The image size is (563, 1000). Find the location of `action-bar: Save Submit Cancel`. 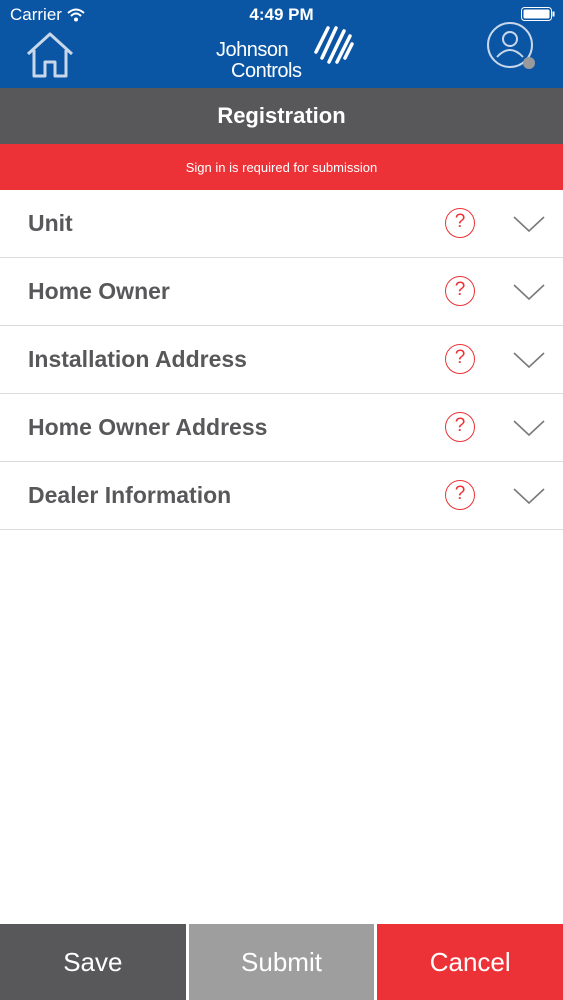

action-bar: Save Submit Cancel is located at coordinates (281, 962).